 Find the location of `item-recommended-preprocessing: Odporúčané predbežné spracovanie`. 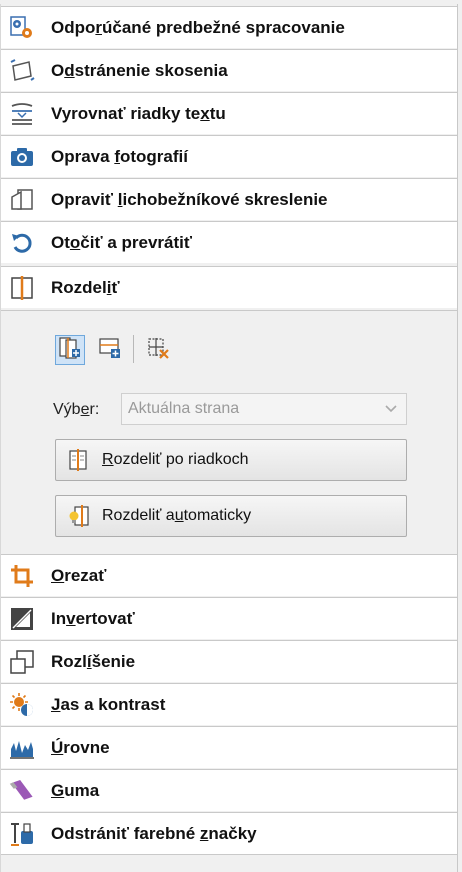

item-recommended-preprocessing: Odporúčané predbežné spracovanie is located at coordinates (229, 27).